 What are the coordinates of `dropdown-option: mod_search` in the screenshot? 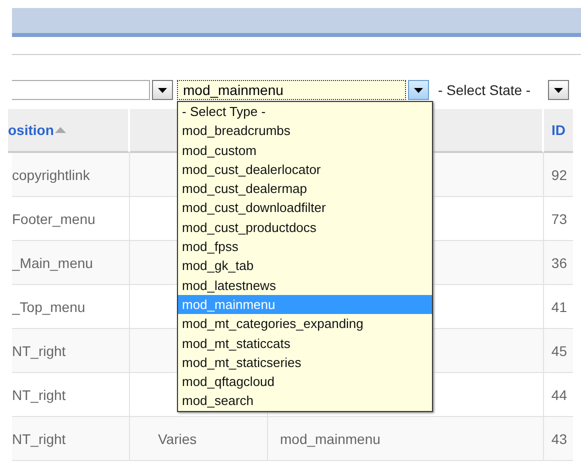 It's located at (305, 401).